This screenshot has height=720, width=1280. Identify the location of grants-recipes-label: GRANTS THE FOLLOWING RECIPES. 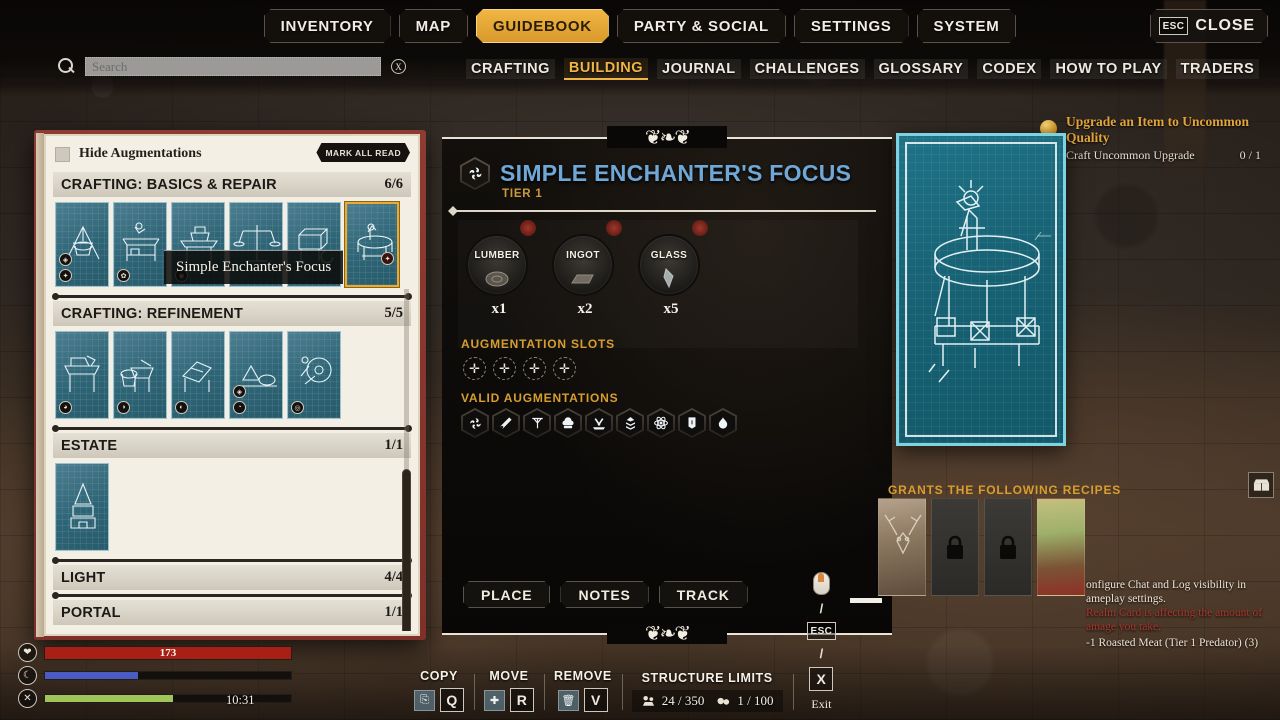
(1005, 490).